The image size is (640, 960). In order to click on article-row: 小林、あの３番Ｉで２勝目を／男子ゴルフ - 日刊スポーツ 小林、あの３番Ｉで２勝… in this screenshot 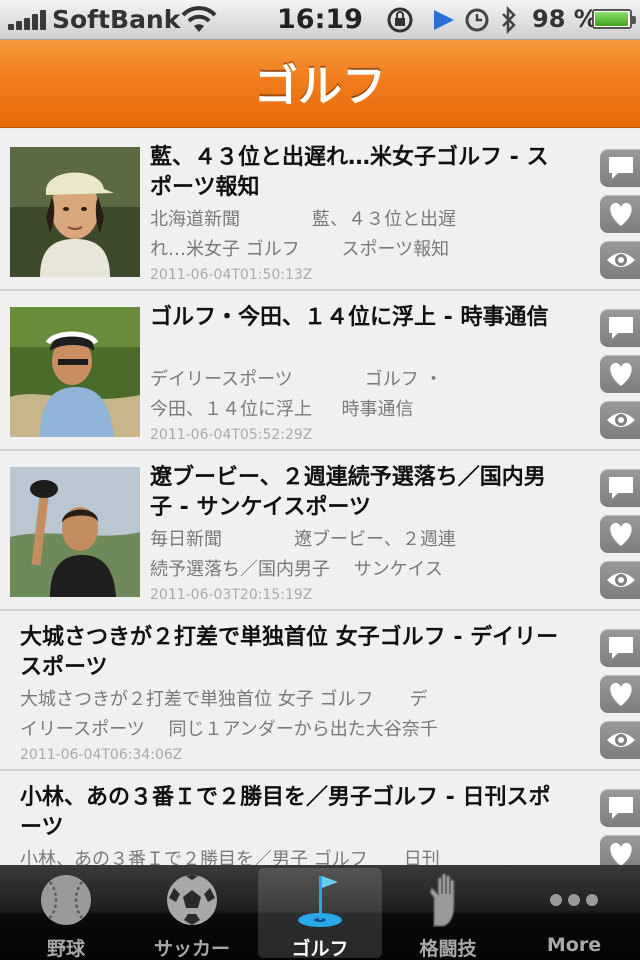, I will do `click(320, 818)`.